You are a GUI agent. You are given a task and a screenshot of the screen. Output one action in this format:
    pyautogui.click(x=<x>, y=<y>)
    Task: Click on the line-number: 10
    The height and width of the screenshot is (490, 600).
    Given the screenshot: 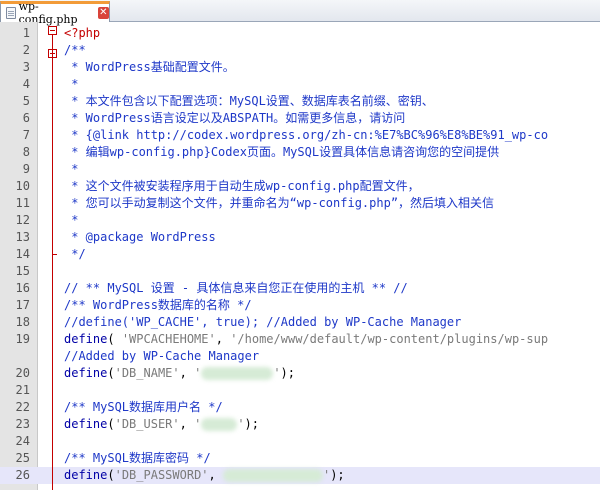 What is the action you would take?
    pyautogui.click(x=22, y=186)
    